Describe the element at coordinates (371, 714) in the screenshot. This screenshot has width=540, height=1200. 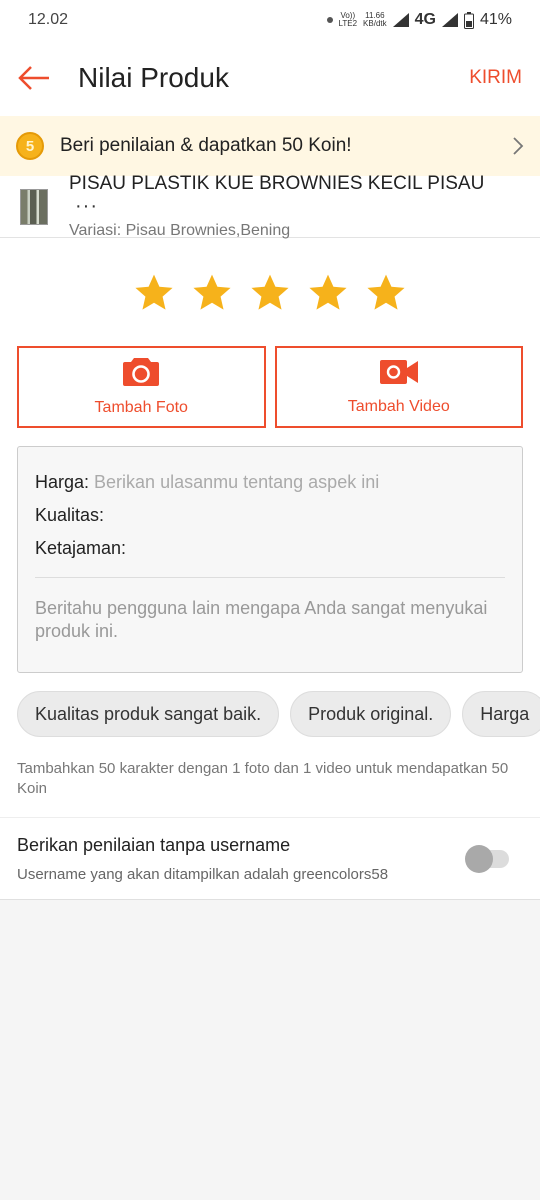
I see `chip-original: Produk original.` at that location.